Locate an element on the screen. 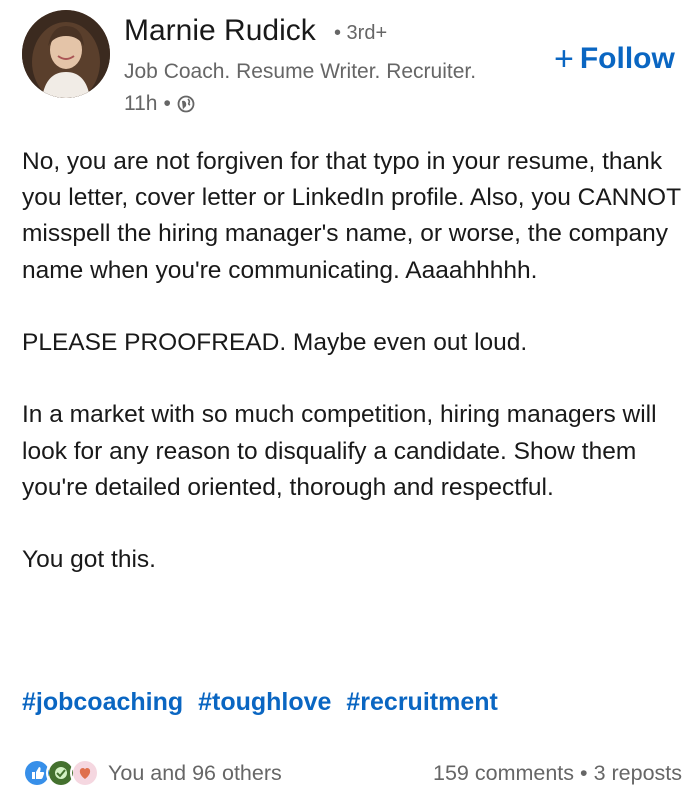  post-paragraph: You got this. is located at coordinates (89, 560).